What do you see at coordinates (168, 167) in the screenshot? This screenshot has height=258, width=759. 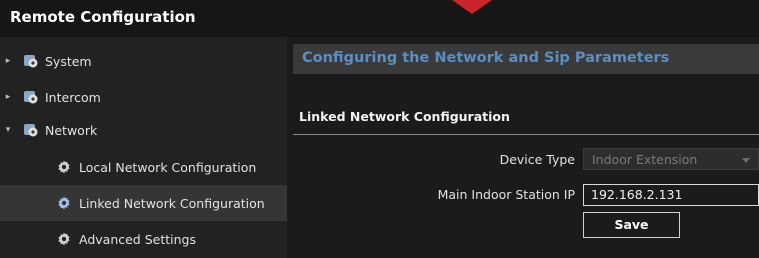 I see `tree-item-label: Local Network Configuration` at bounding box center [168, 167].